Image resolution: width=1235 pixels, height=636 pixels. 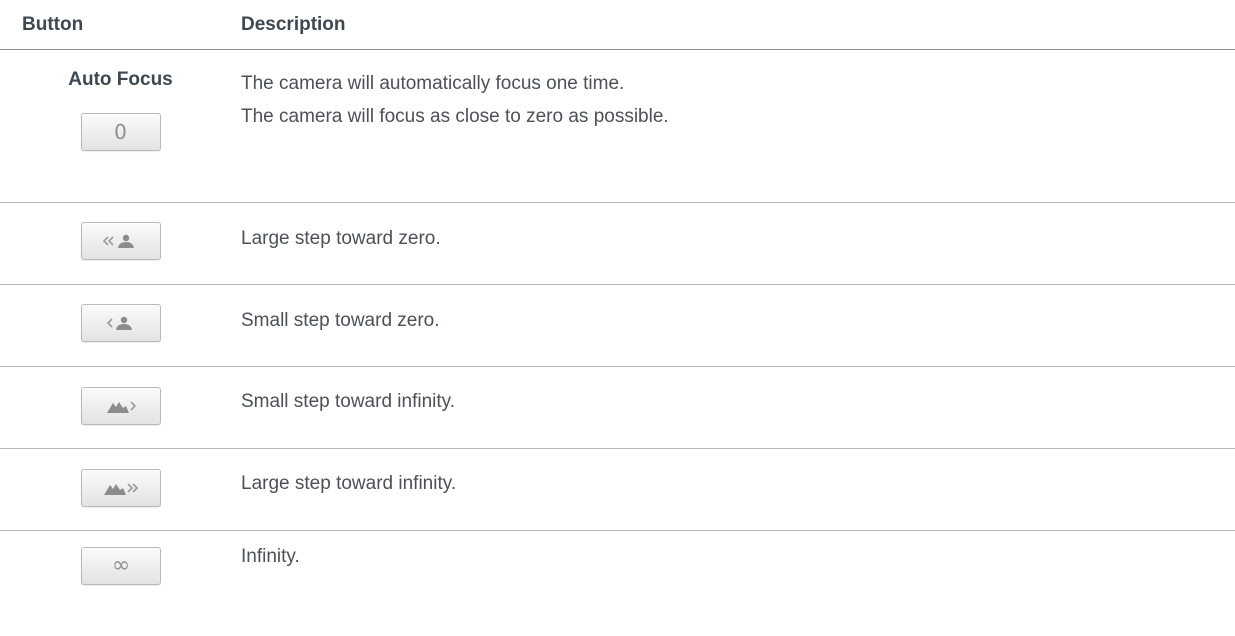 I want to click on zero-icon: 0, so click(x=120, y=132).